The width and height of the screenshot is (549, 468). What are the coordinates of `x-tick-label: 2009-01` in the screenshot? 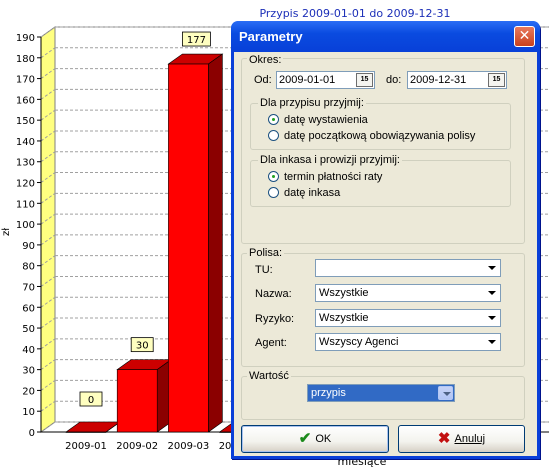 It's located at (86, 446).